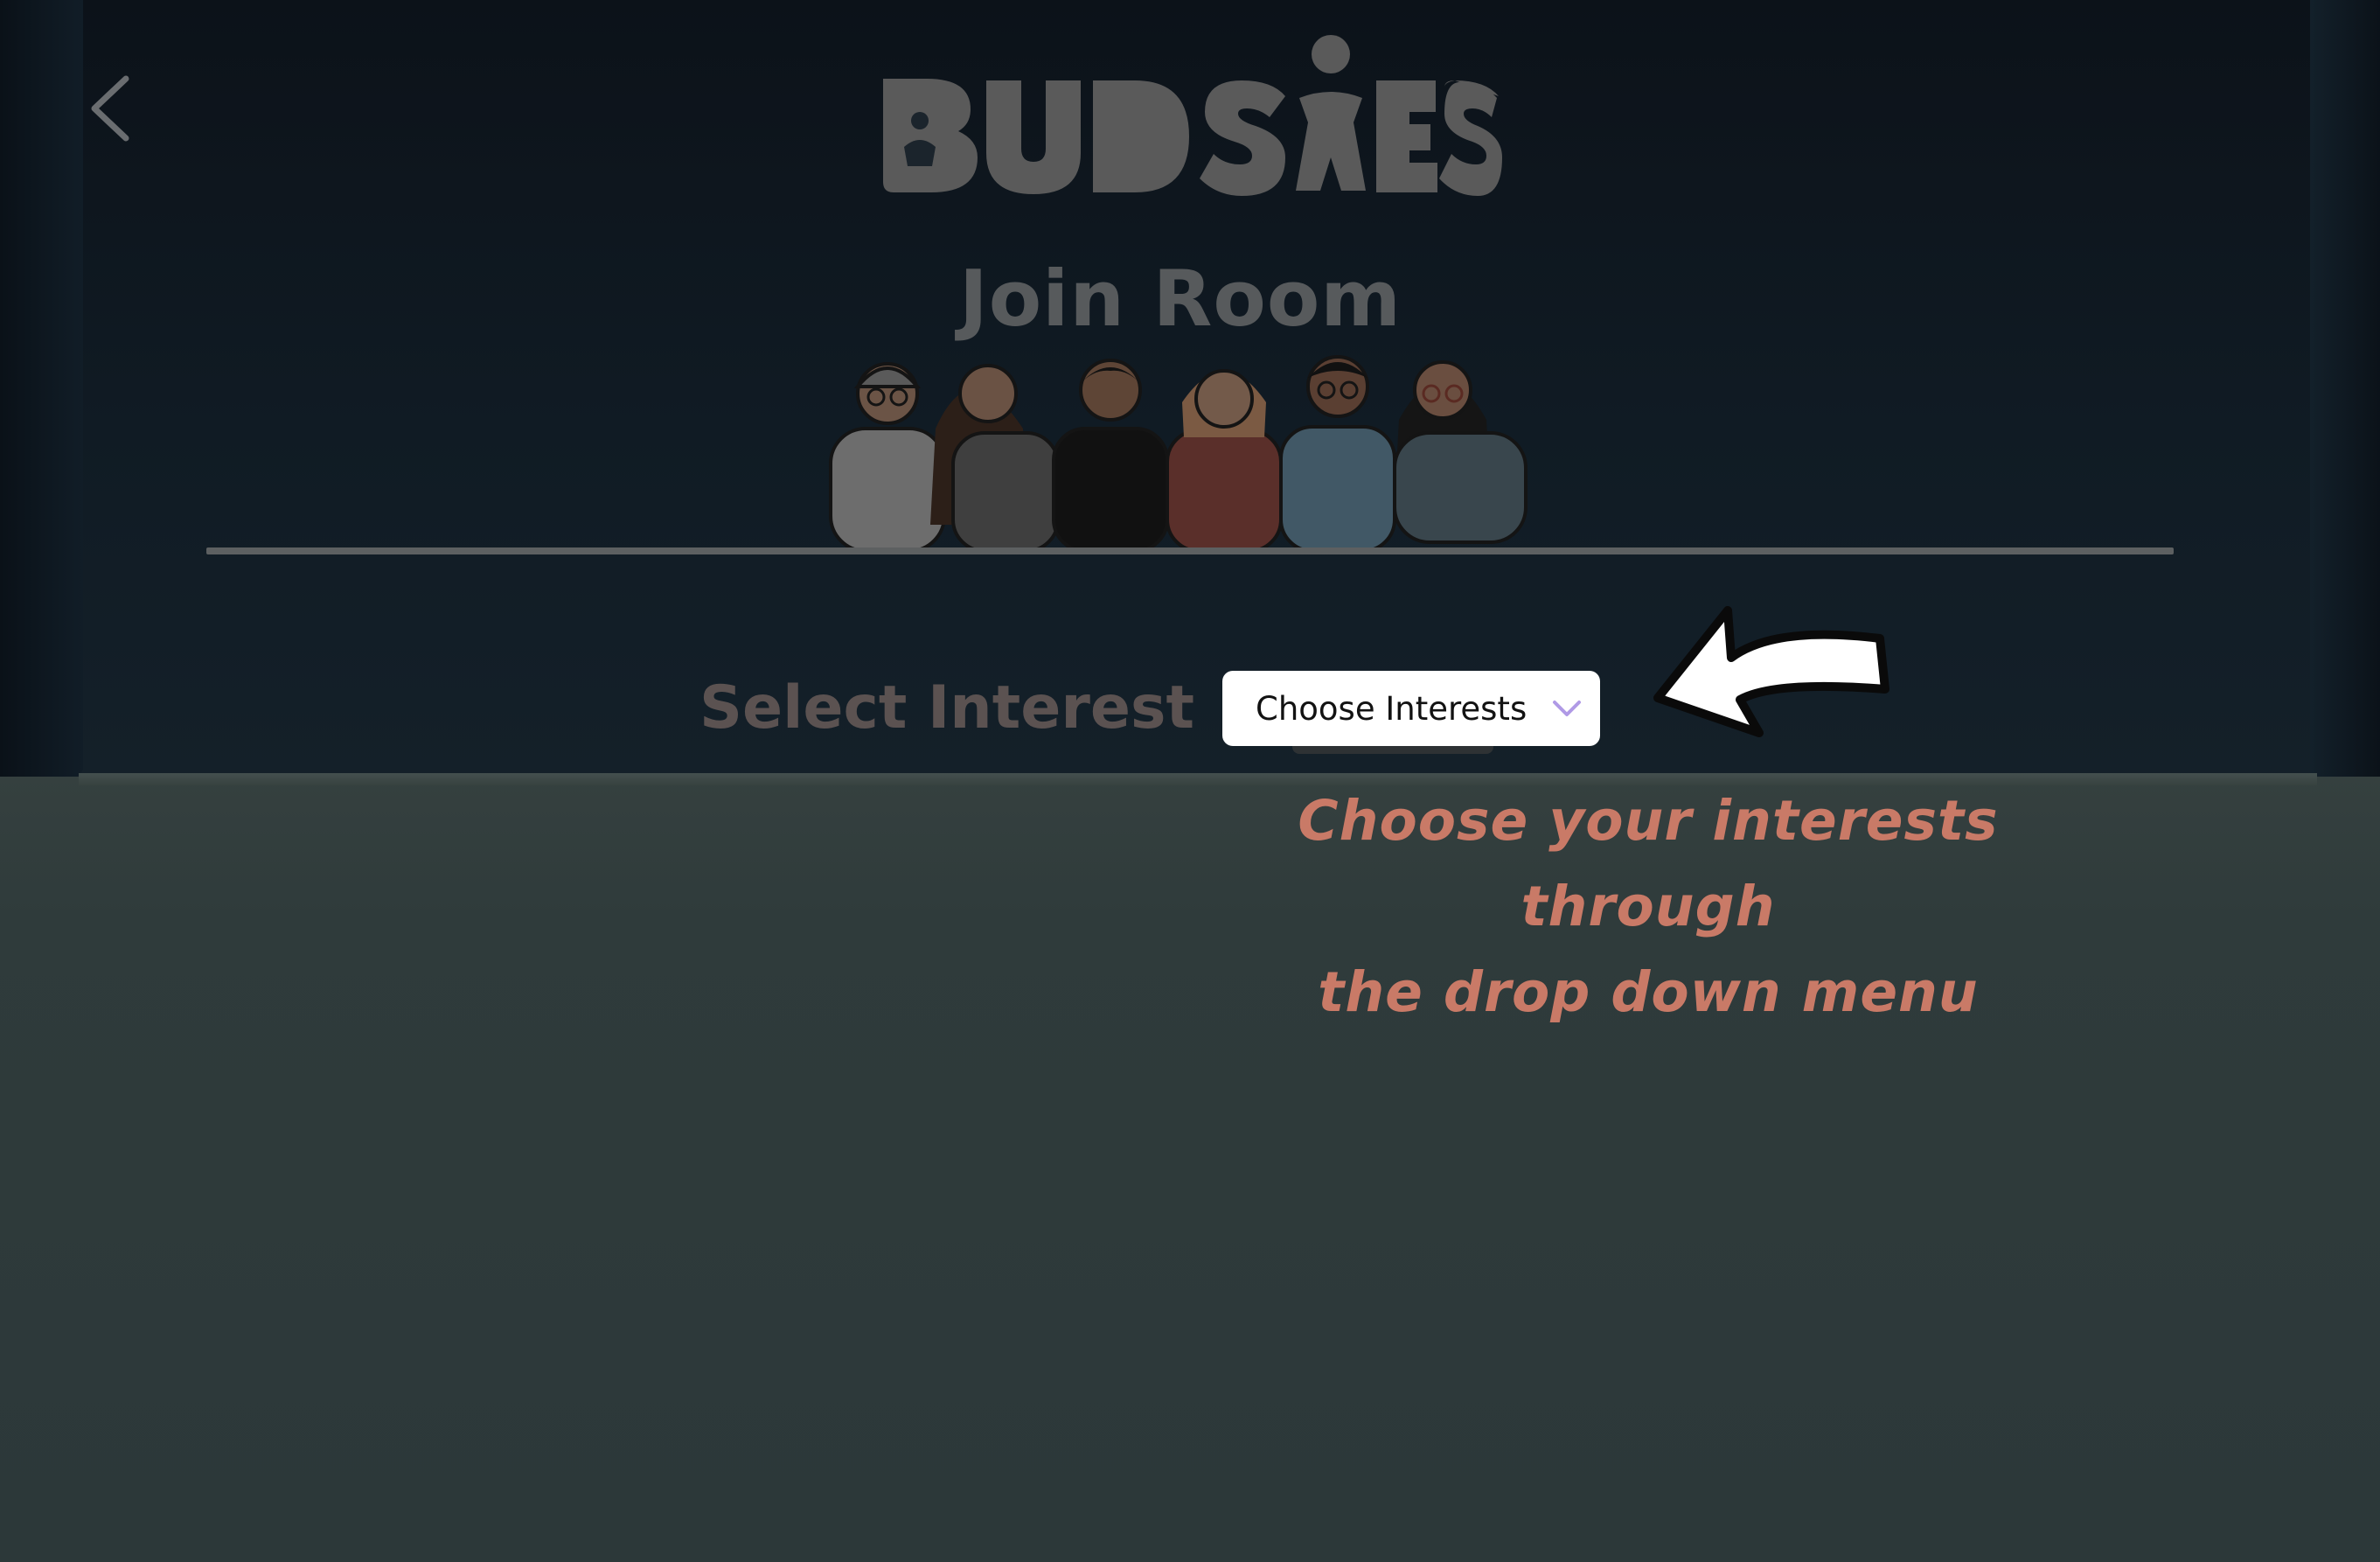  Describe the element at coordinates (1180, 299) in the screenshot. I see `page-title: Join Room` at that location.